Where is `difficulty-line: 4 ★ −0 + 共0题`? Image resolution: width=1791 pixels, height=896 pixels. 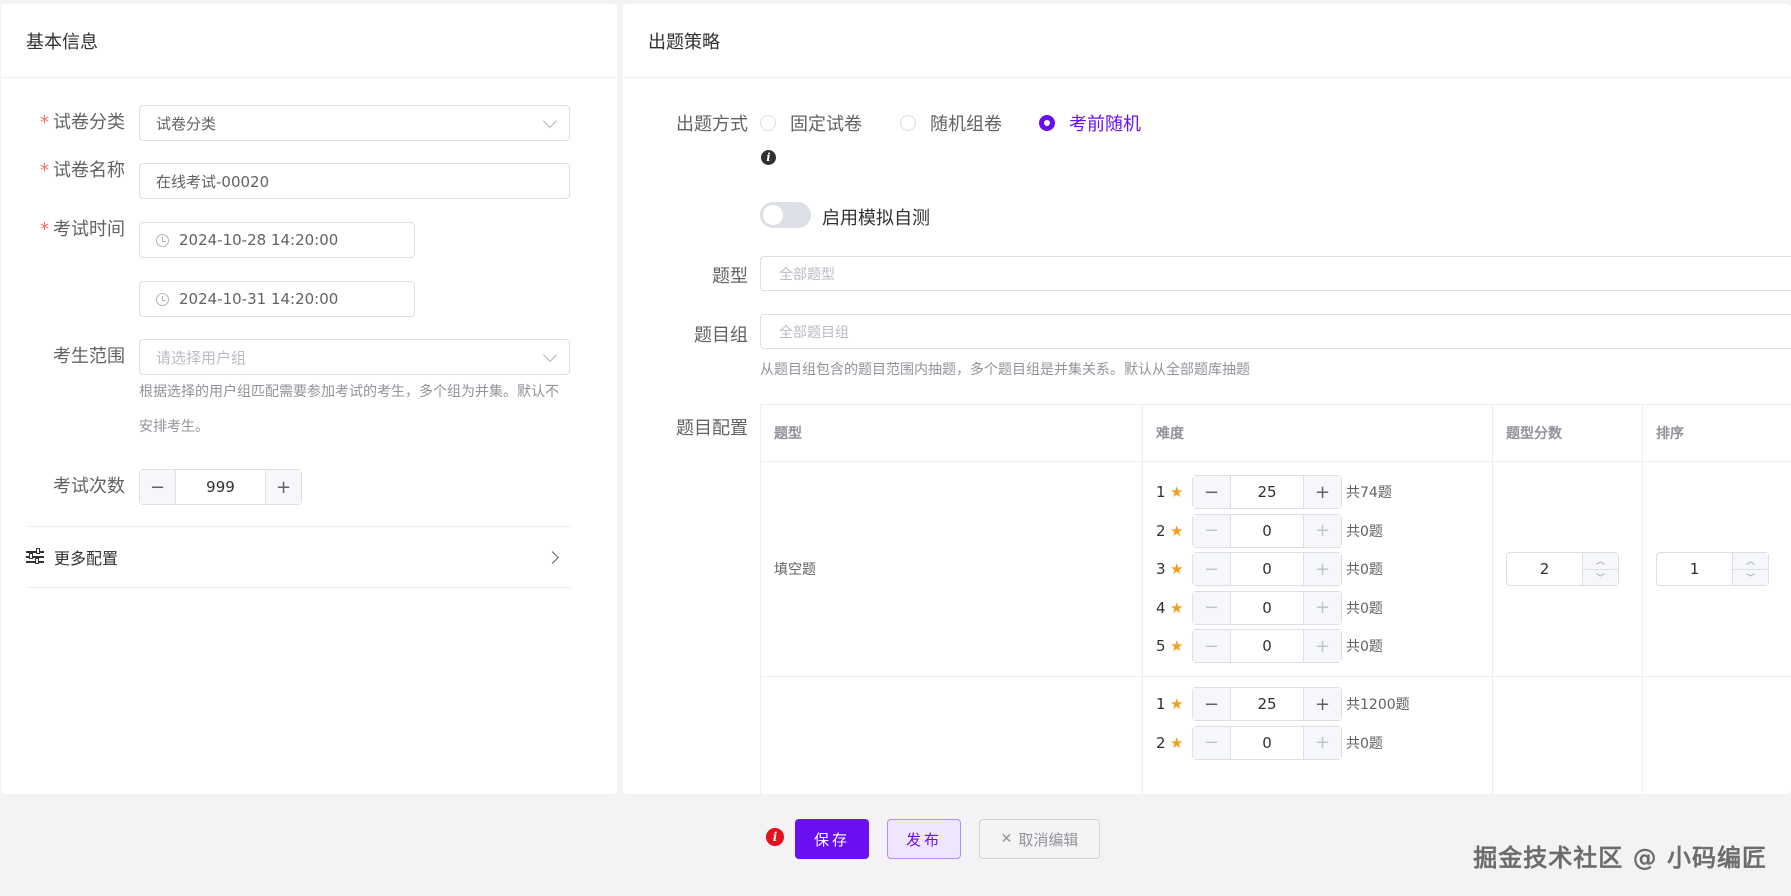 difficulty-line: 4 ★ −0 + 共0题 is located at coordinates (1324, 607).